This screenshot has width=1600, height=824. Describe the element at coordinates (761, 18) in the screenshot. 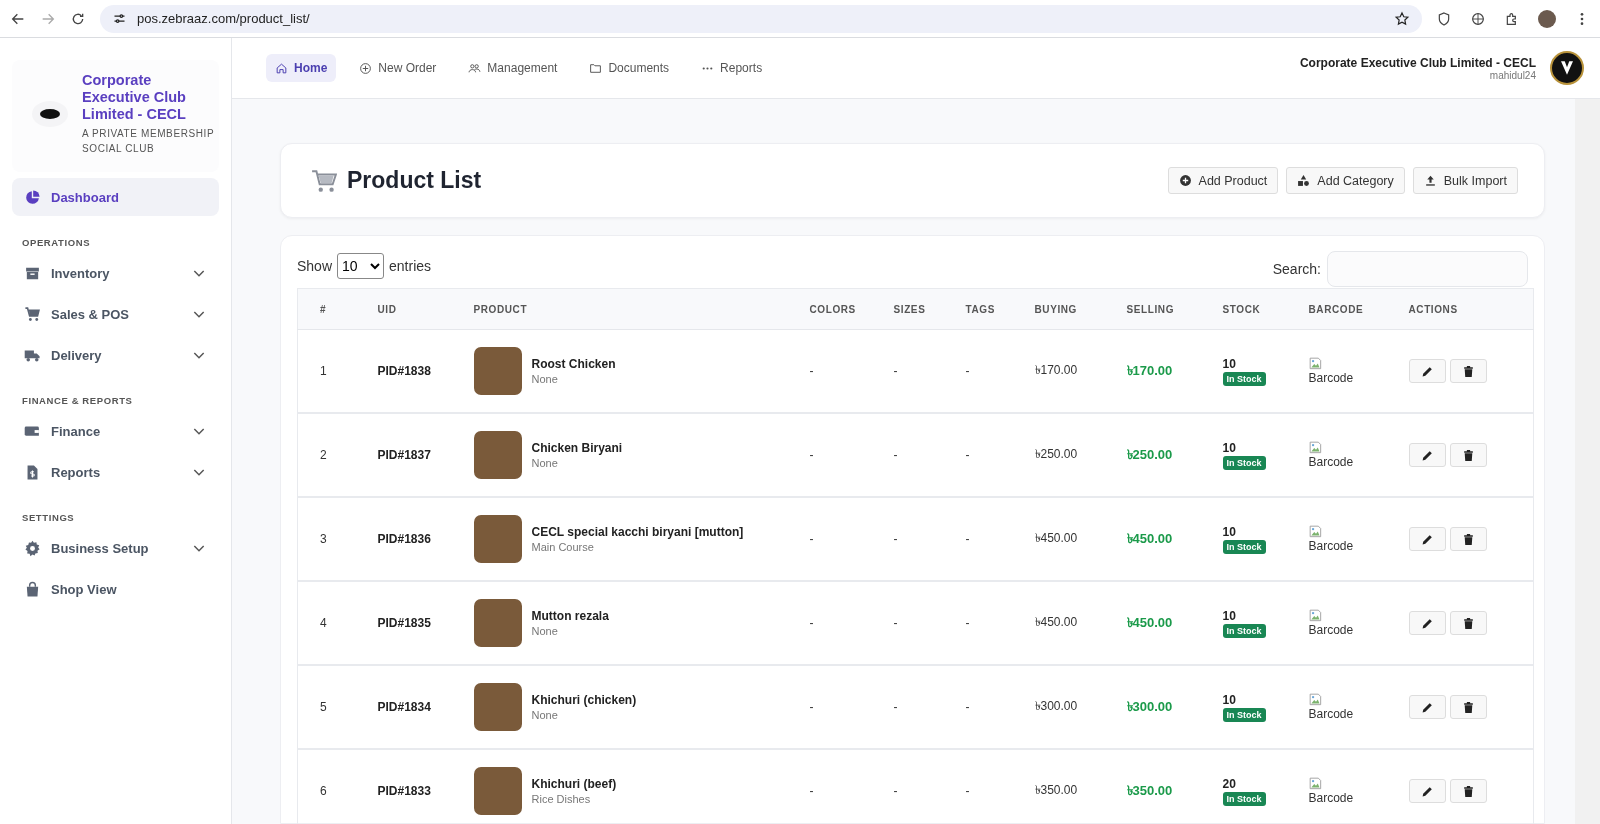

I see `address-bar: pos.zebraaz.com/product_list/` at that location.